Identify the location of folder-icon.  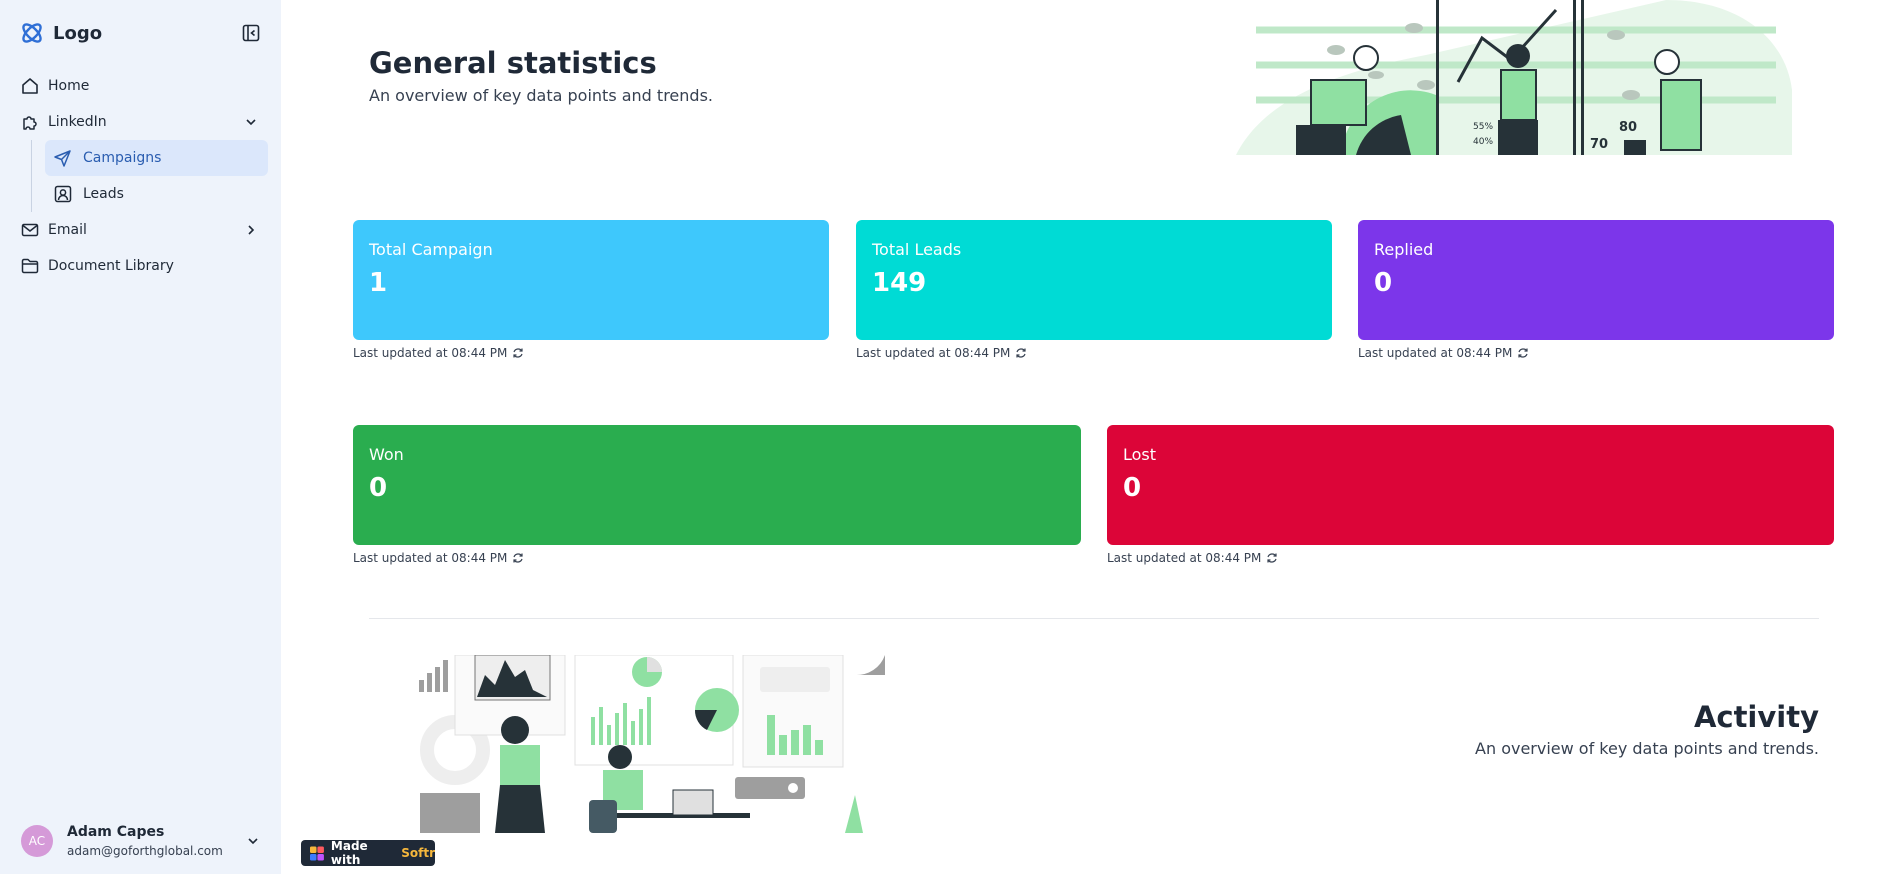
(30, 266).